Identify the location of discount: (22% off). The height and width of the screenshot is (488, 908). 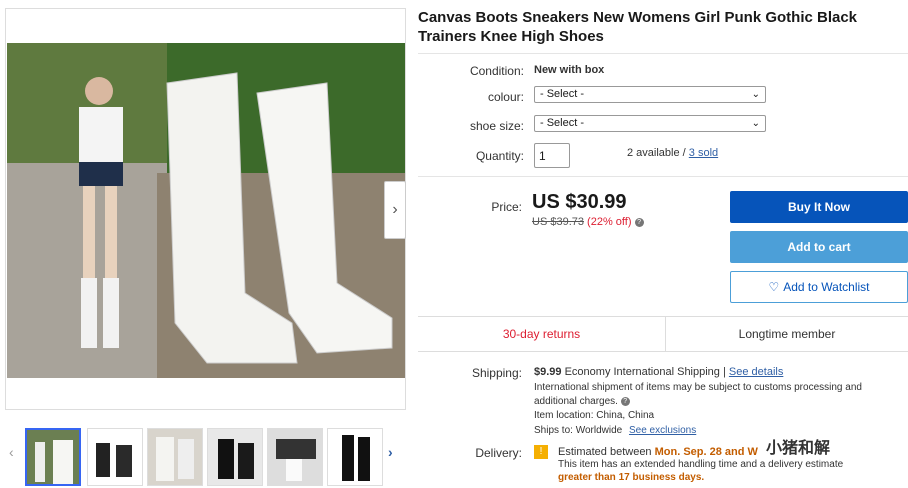
(609, 222).